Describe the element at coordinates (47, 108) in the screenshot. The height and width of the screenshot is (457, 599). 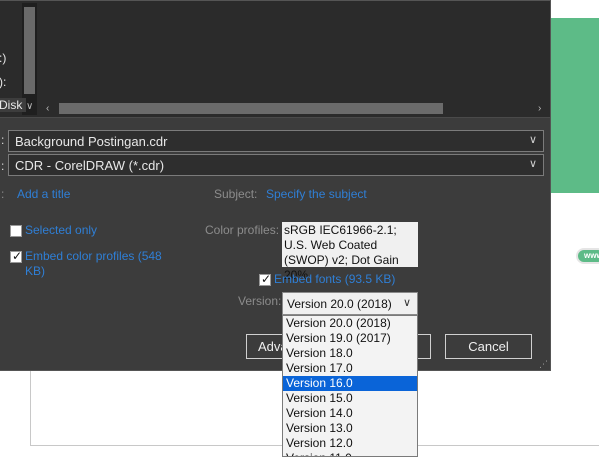
I see `chevron-left-icon: ‹` at that location.